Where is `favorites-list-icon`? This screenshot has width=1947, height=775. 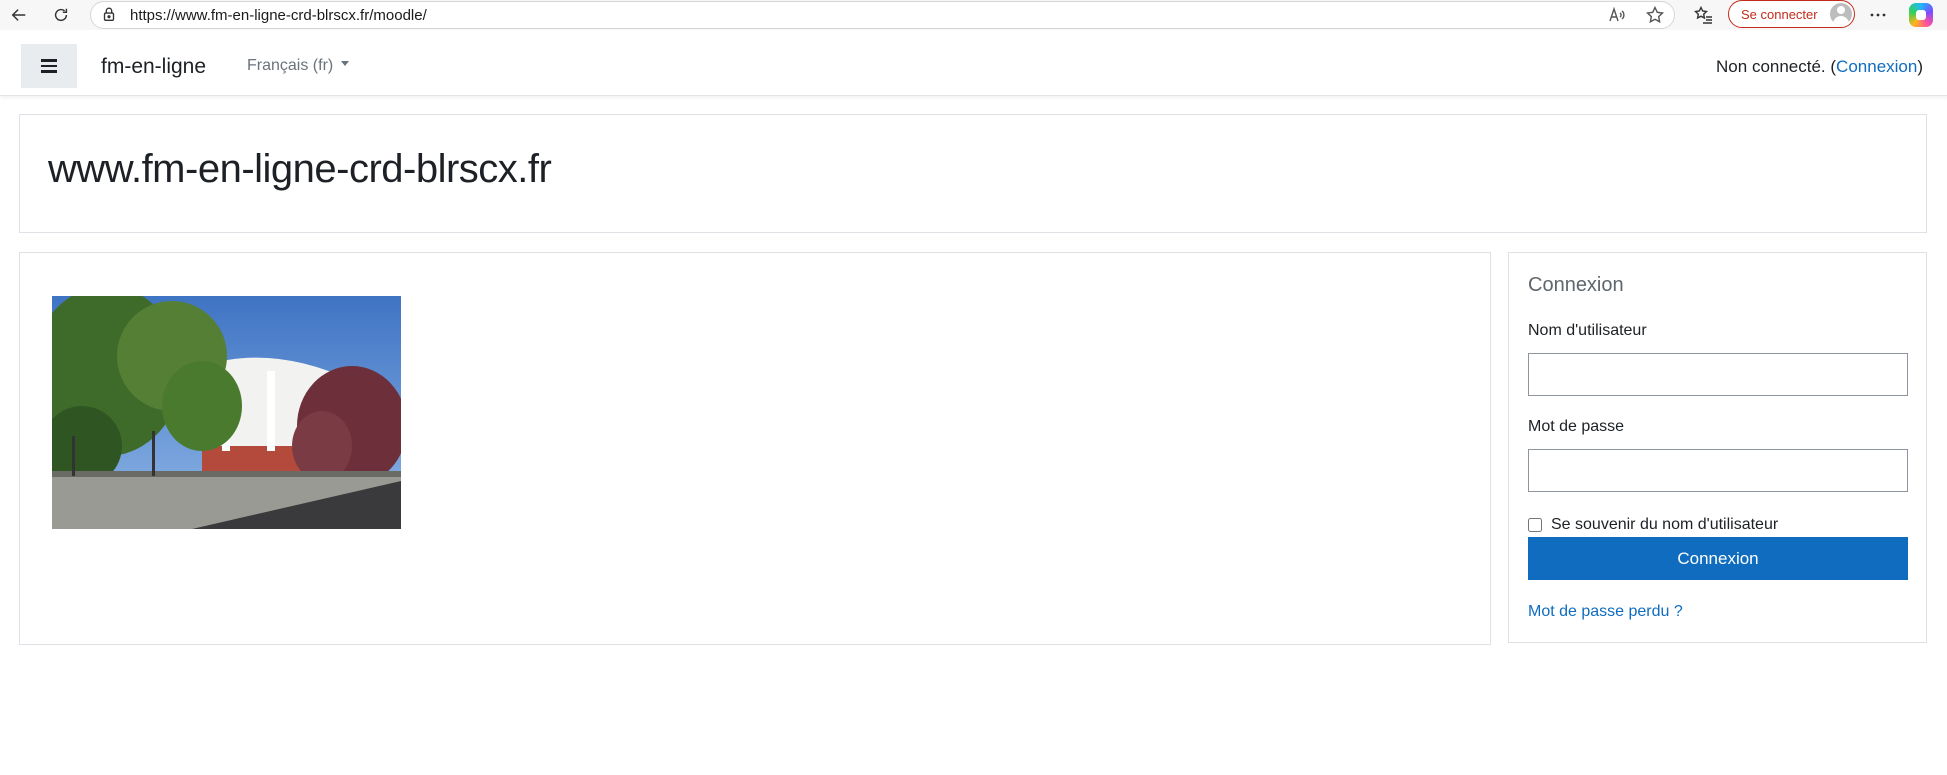 favorites-list-icon is located at coordinates (1704, 15).